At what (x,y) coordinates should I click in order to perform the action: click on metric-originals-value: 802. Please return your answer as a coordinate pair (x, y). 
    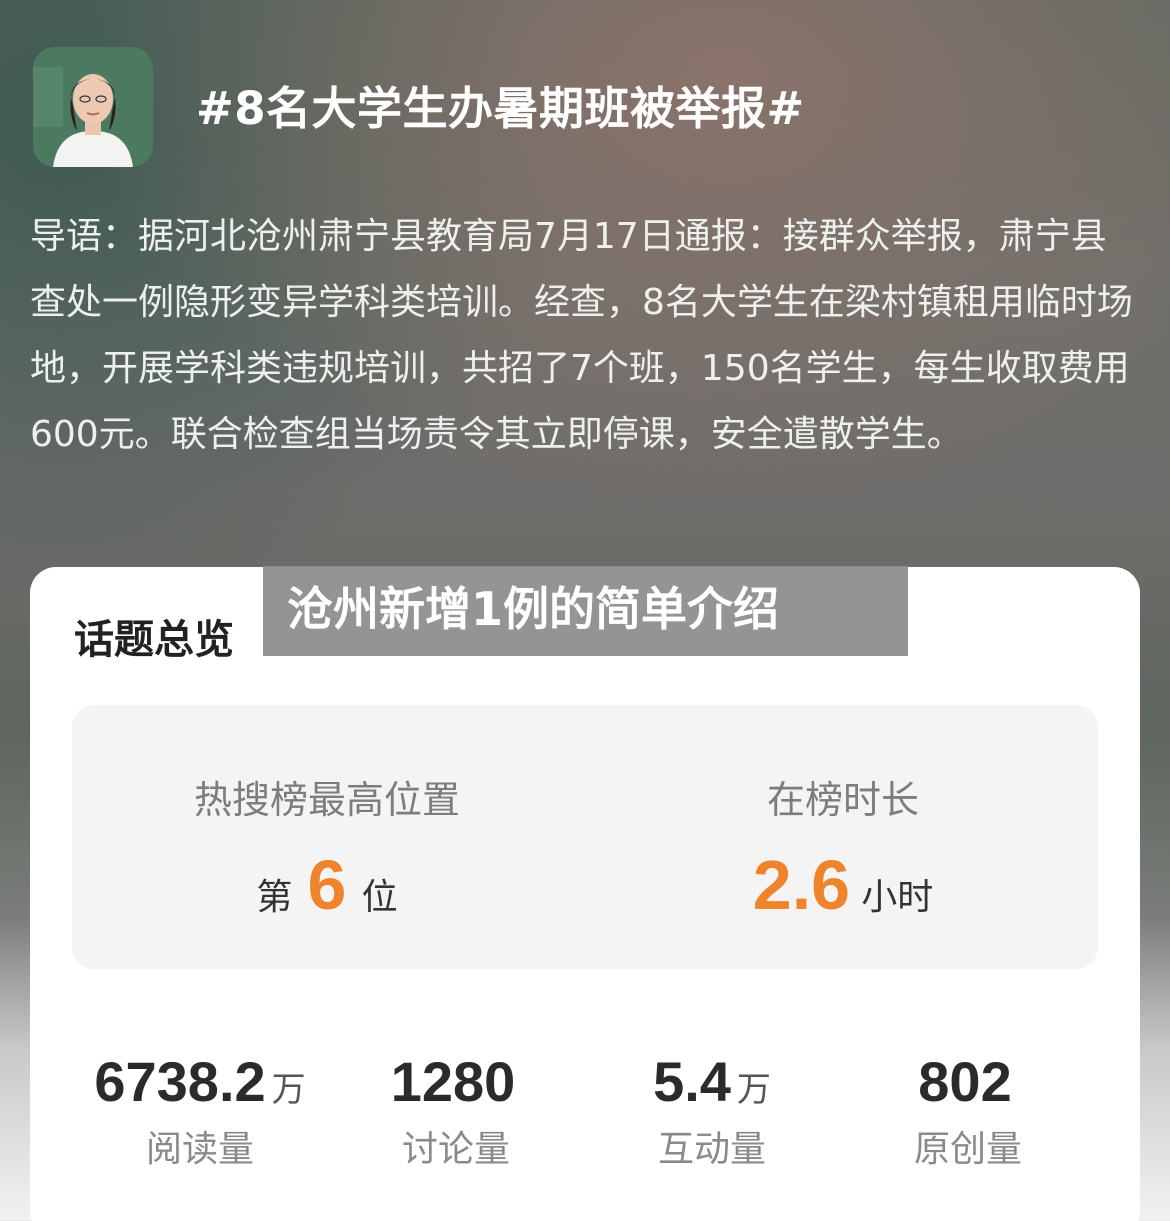
    Looking at the image, I should click on (965, 1081).